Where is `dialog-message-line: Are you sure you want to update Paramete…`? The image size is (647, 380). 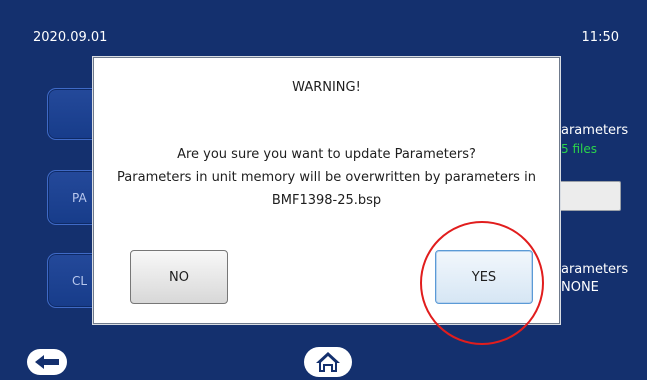
dialog-message-line: Are you sure you want to update Paramete… is located at coordinates (326, 154).